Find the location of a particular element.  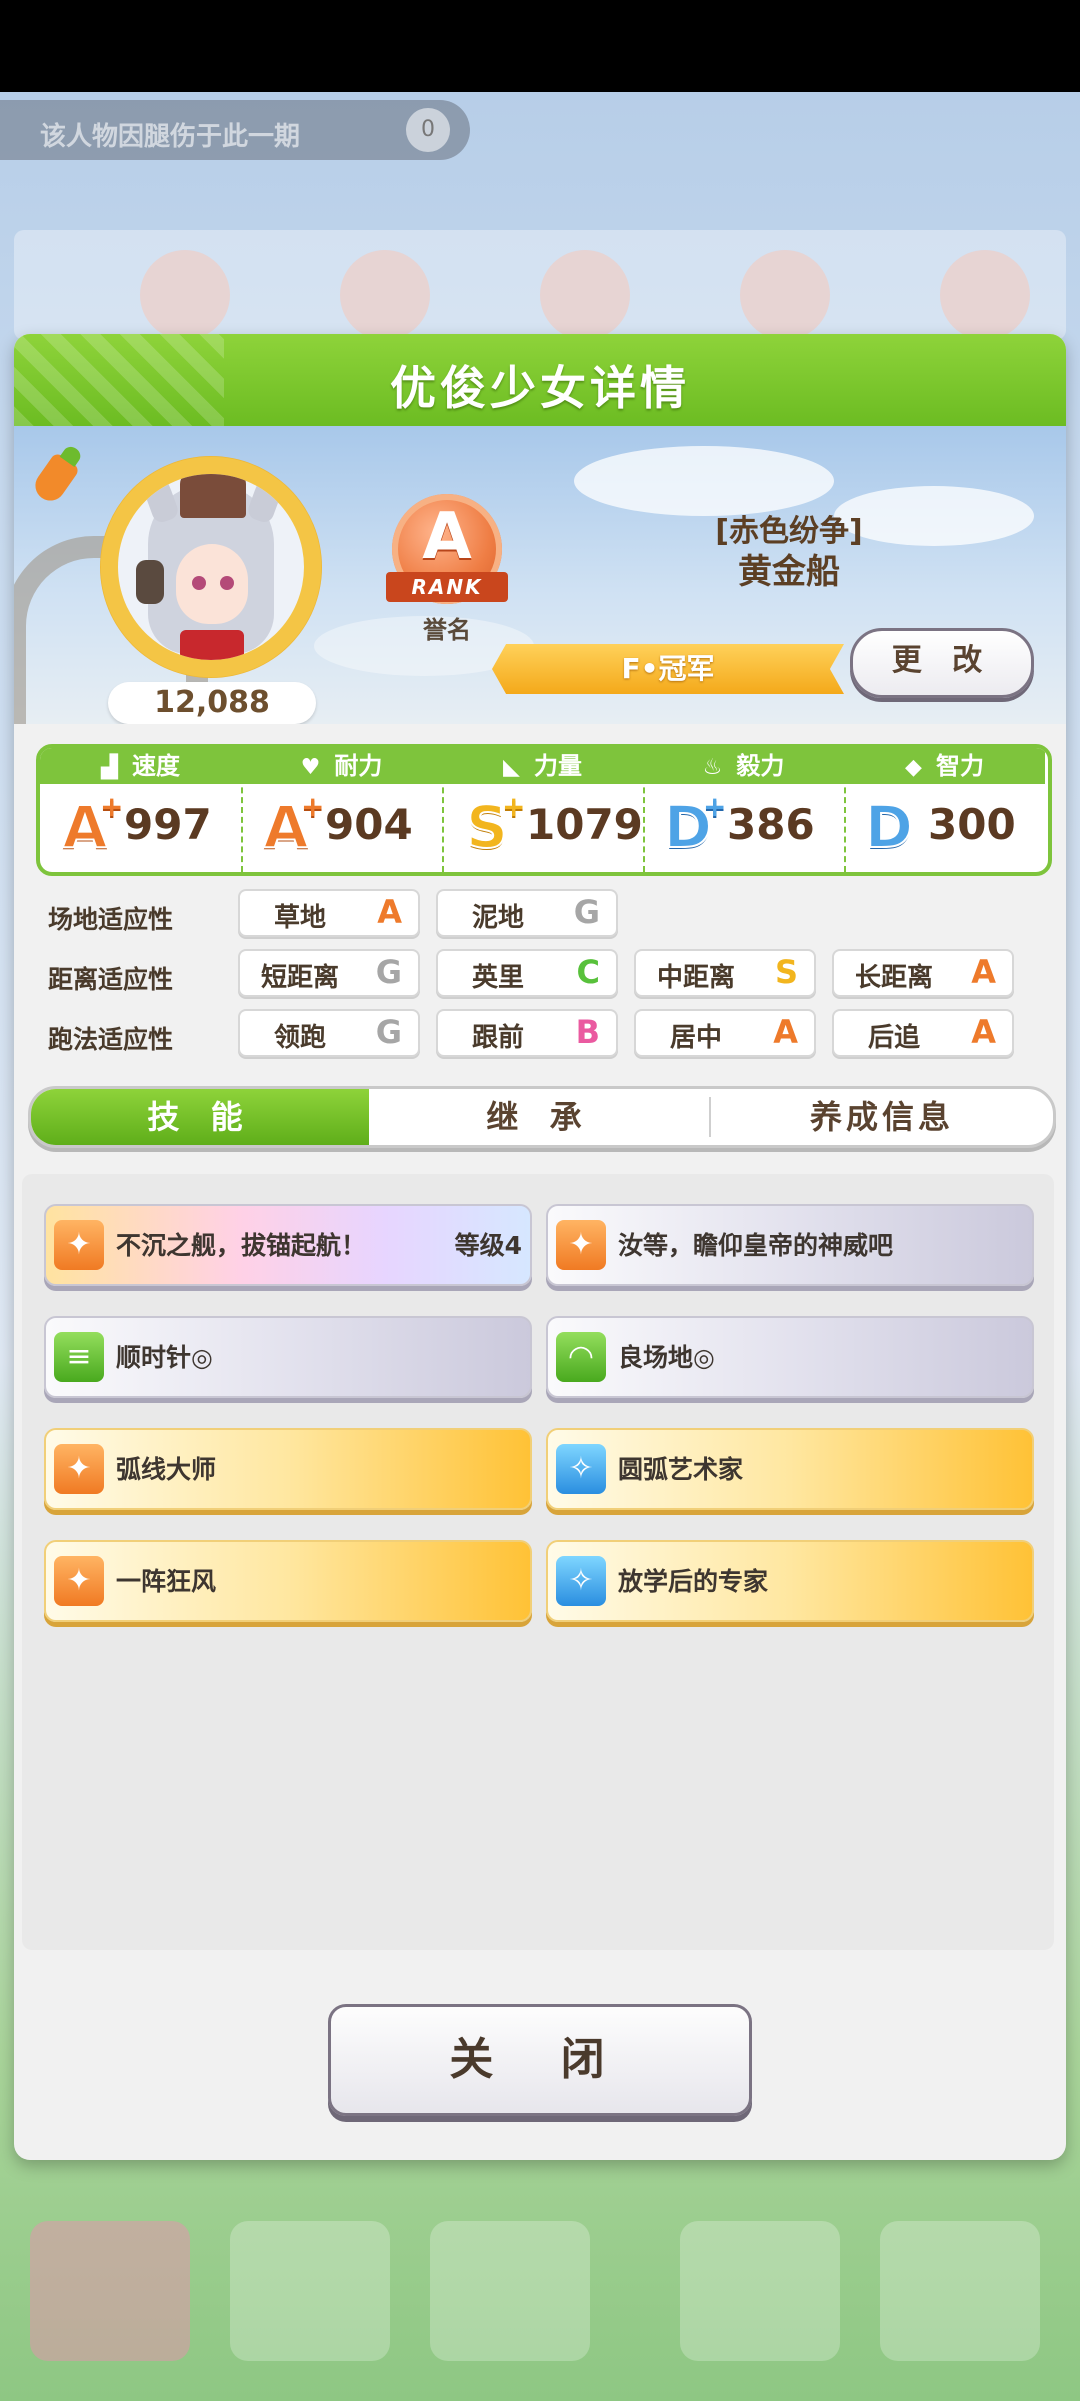

stat-header: ◣ 力量 is located at coordinates (542, 766).